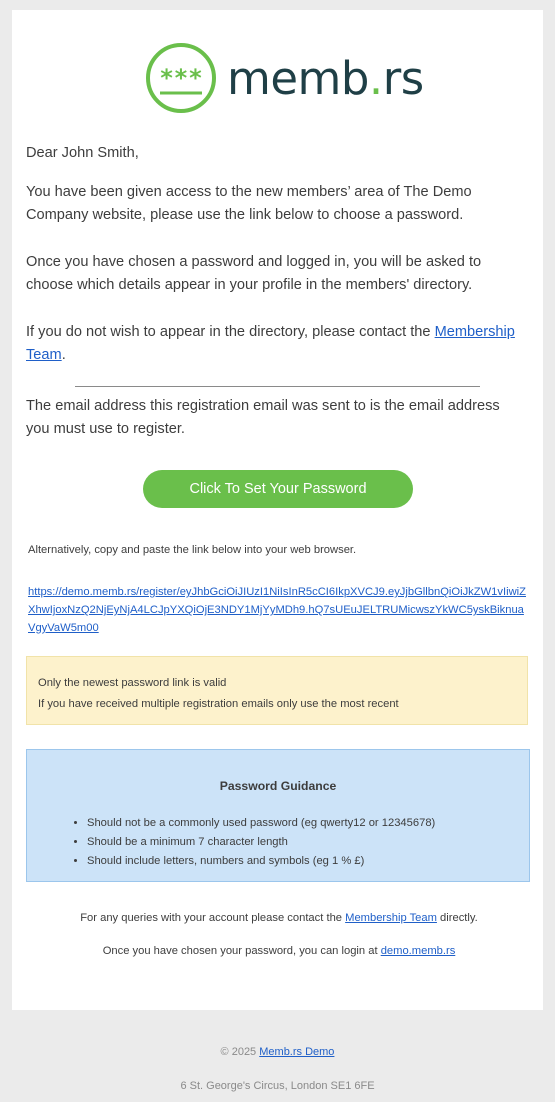  What do you see at coordinates (63, 355) in the screenshot?
I see `directory-paragraph-end: .` at bounding box center [63, 355].